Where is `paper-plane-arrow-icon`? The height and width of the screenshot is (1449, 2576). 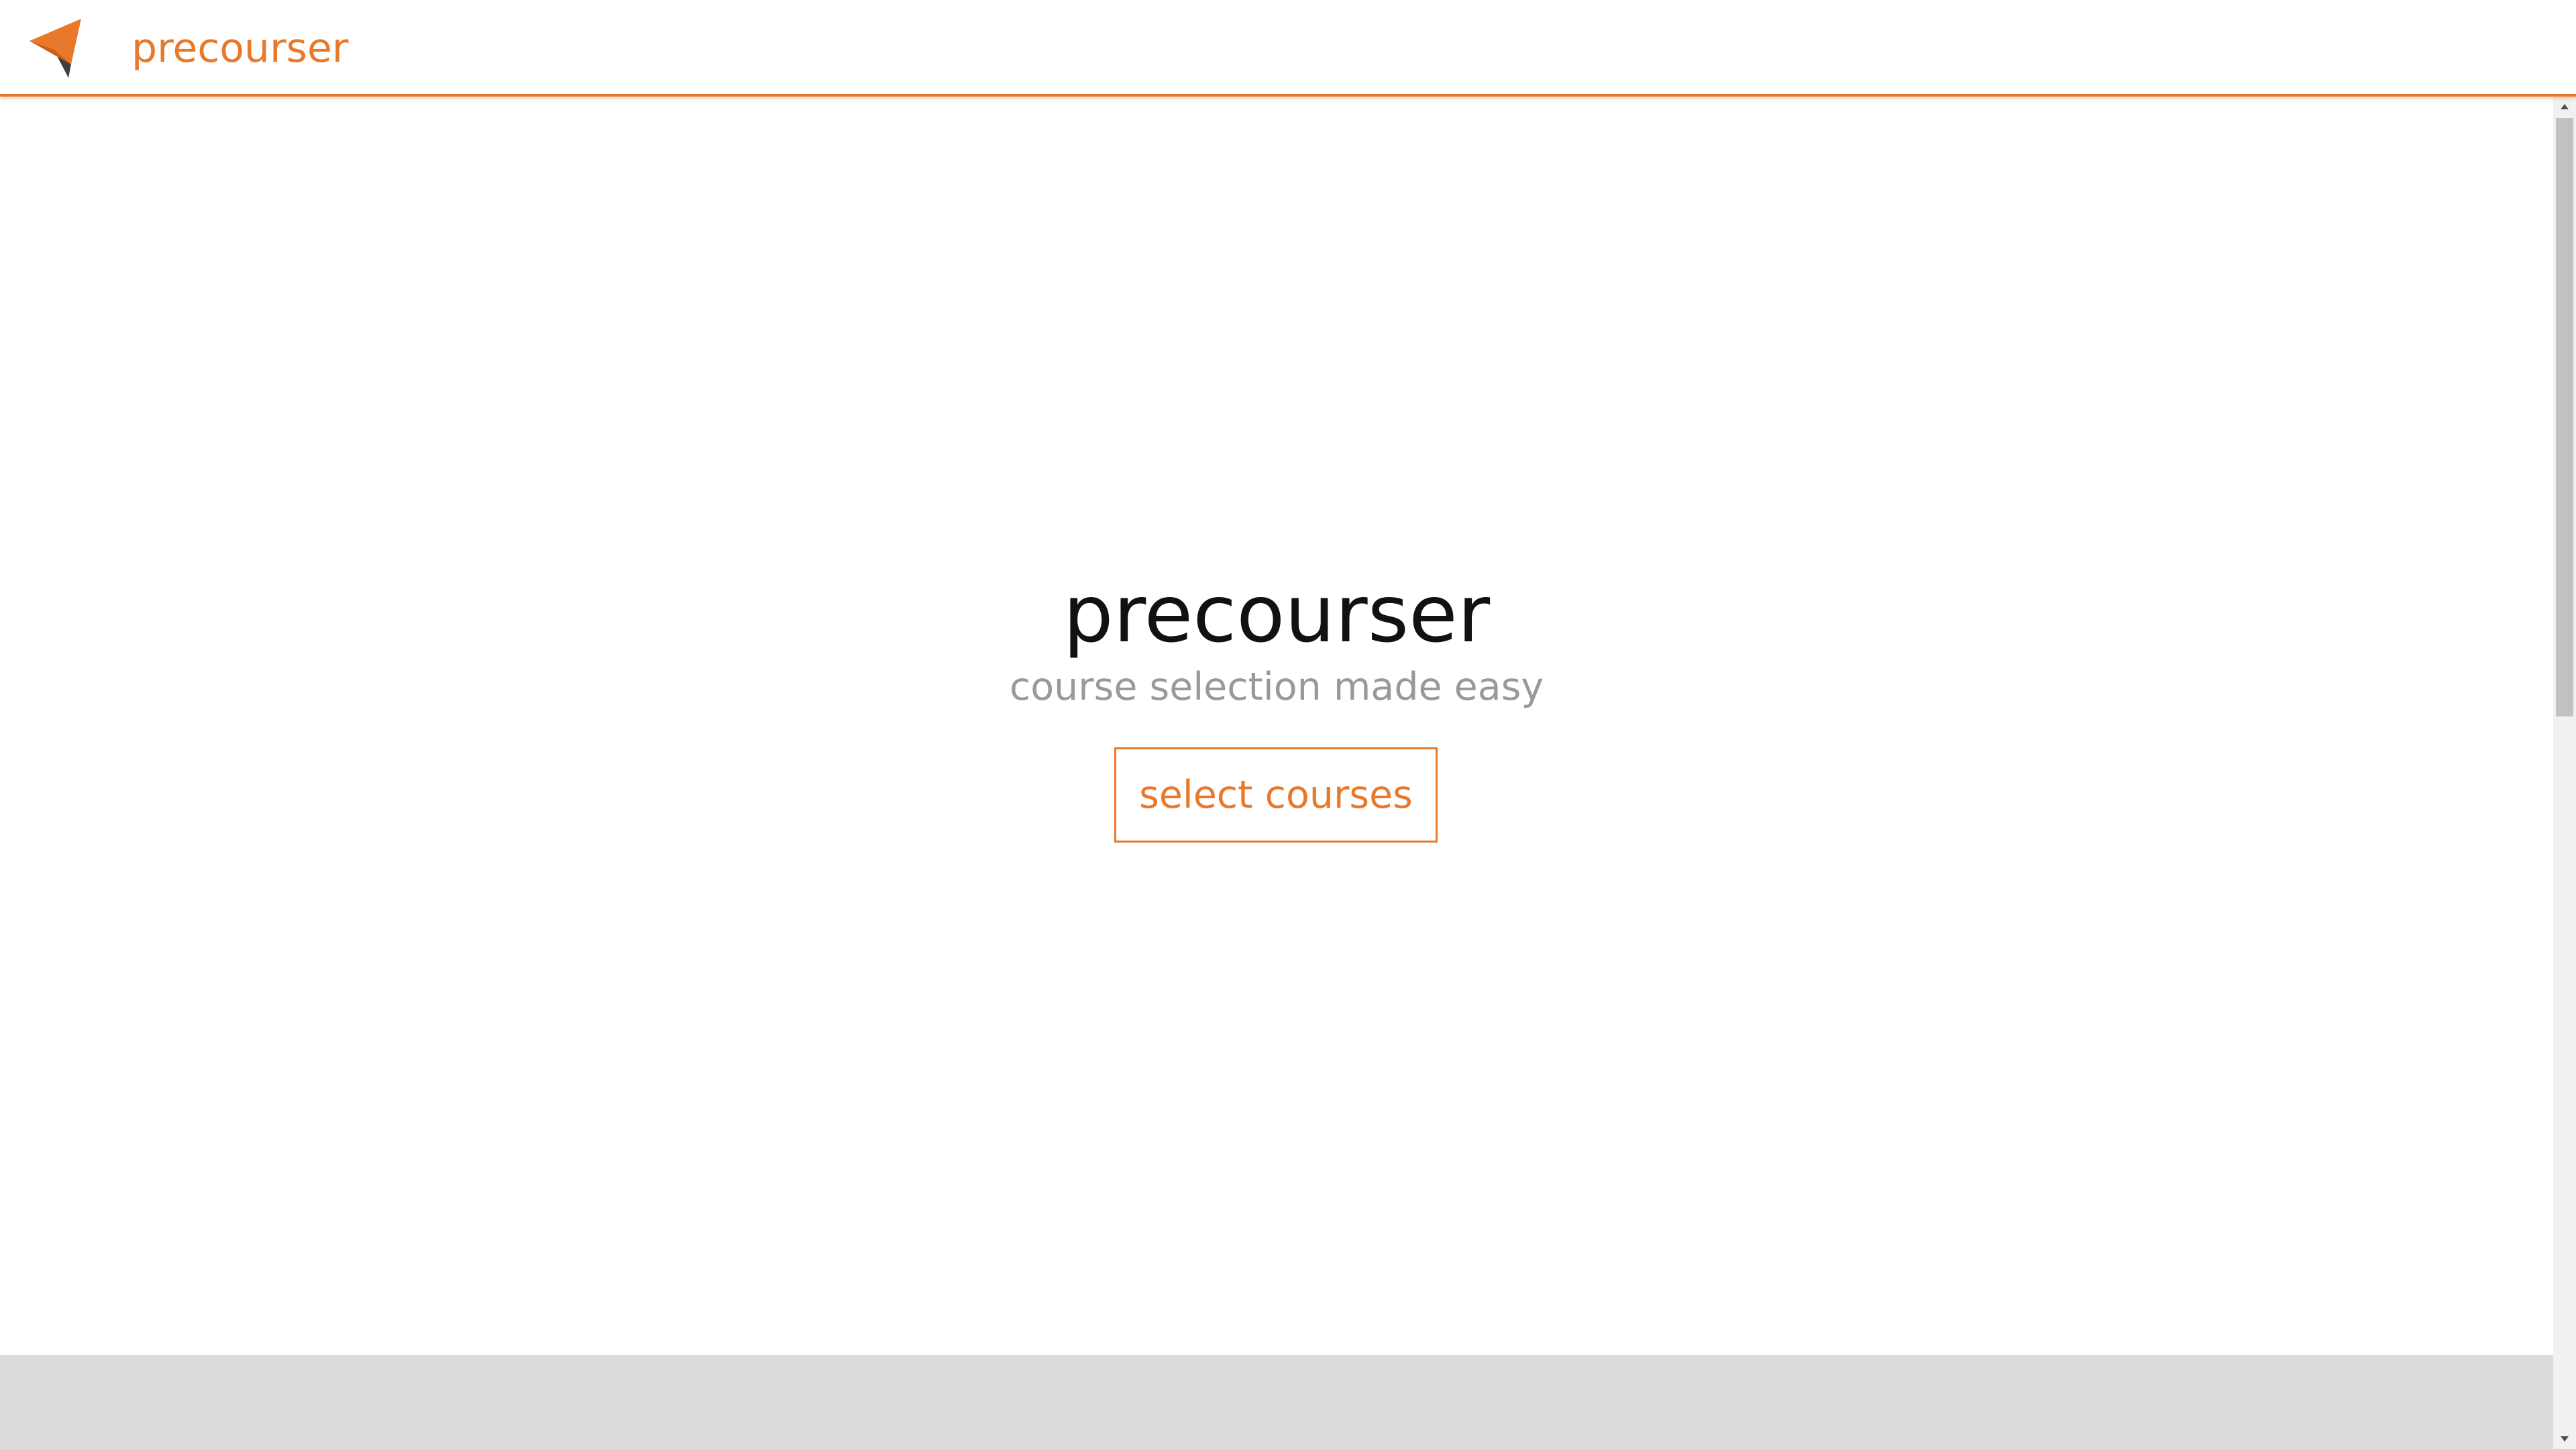 paper-plane-arrow-icon is located at coordinates (57, 48).